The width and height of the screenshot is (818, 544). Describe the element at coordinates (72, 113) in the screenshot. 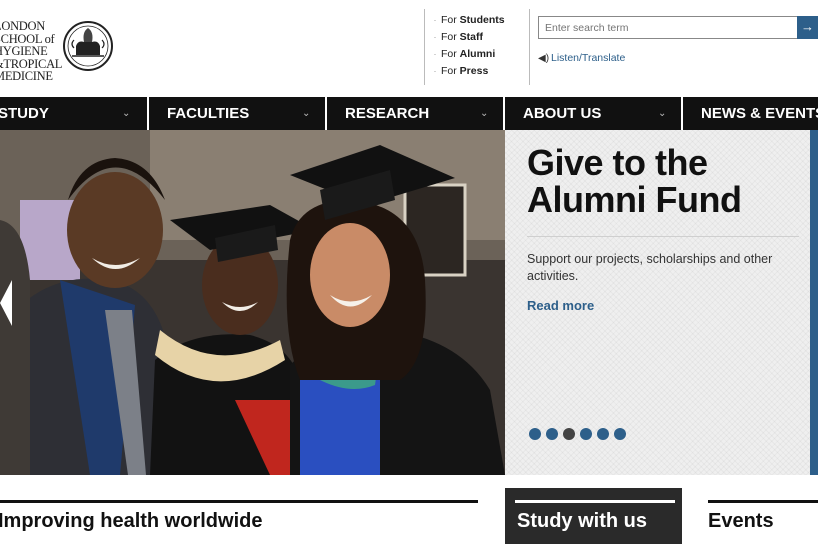

I see `nav-item-study: STUDY ⌄` at that location.